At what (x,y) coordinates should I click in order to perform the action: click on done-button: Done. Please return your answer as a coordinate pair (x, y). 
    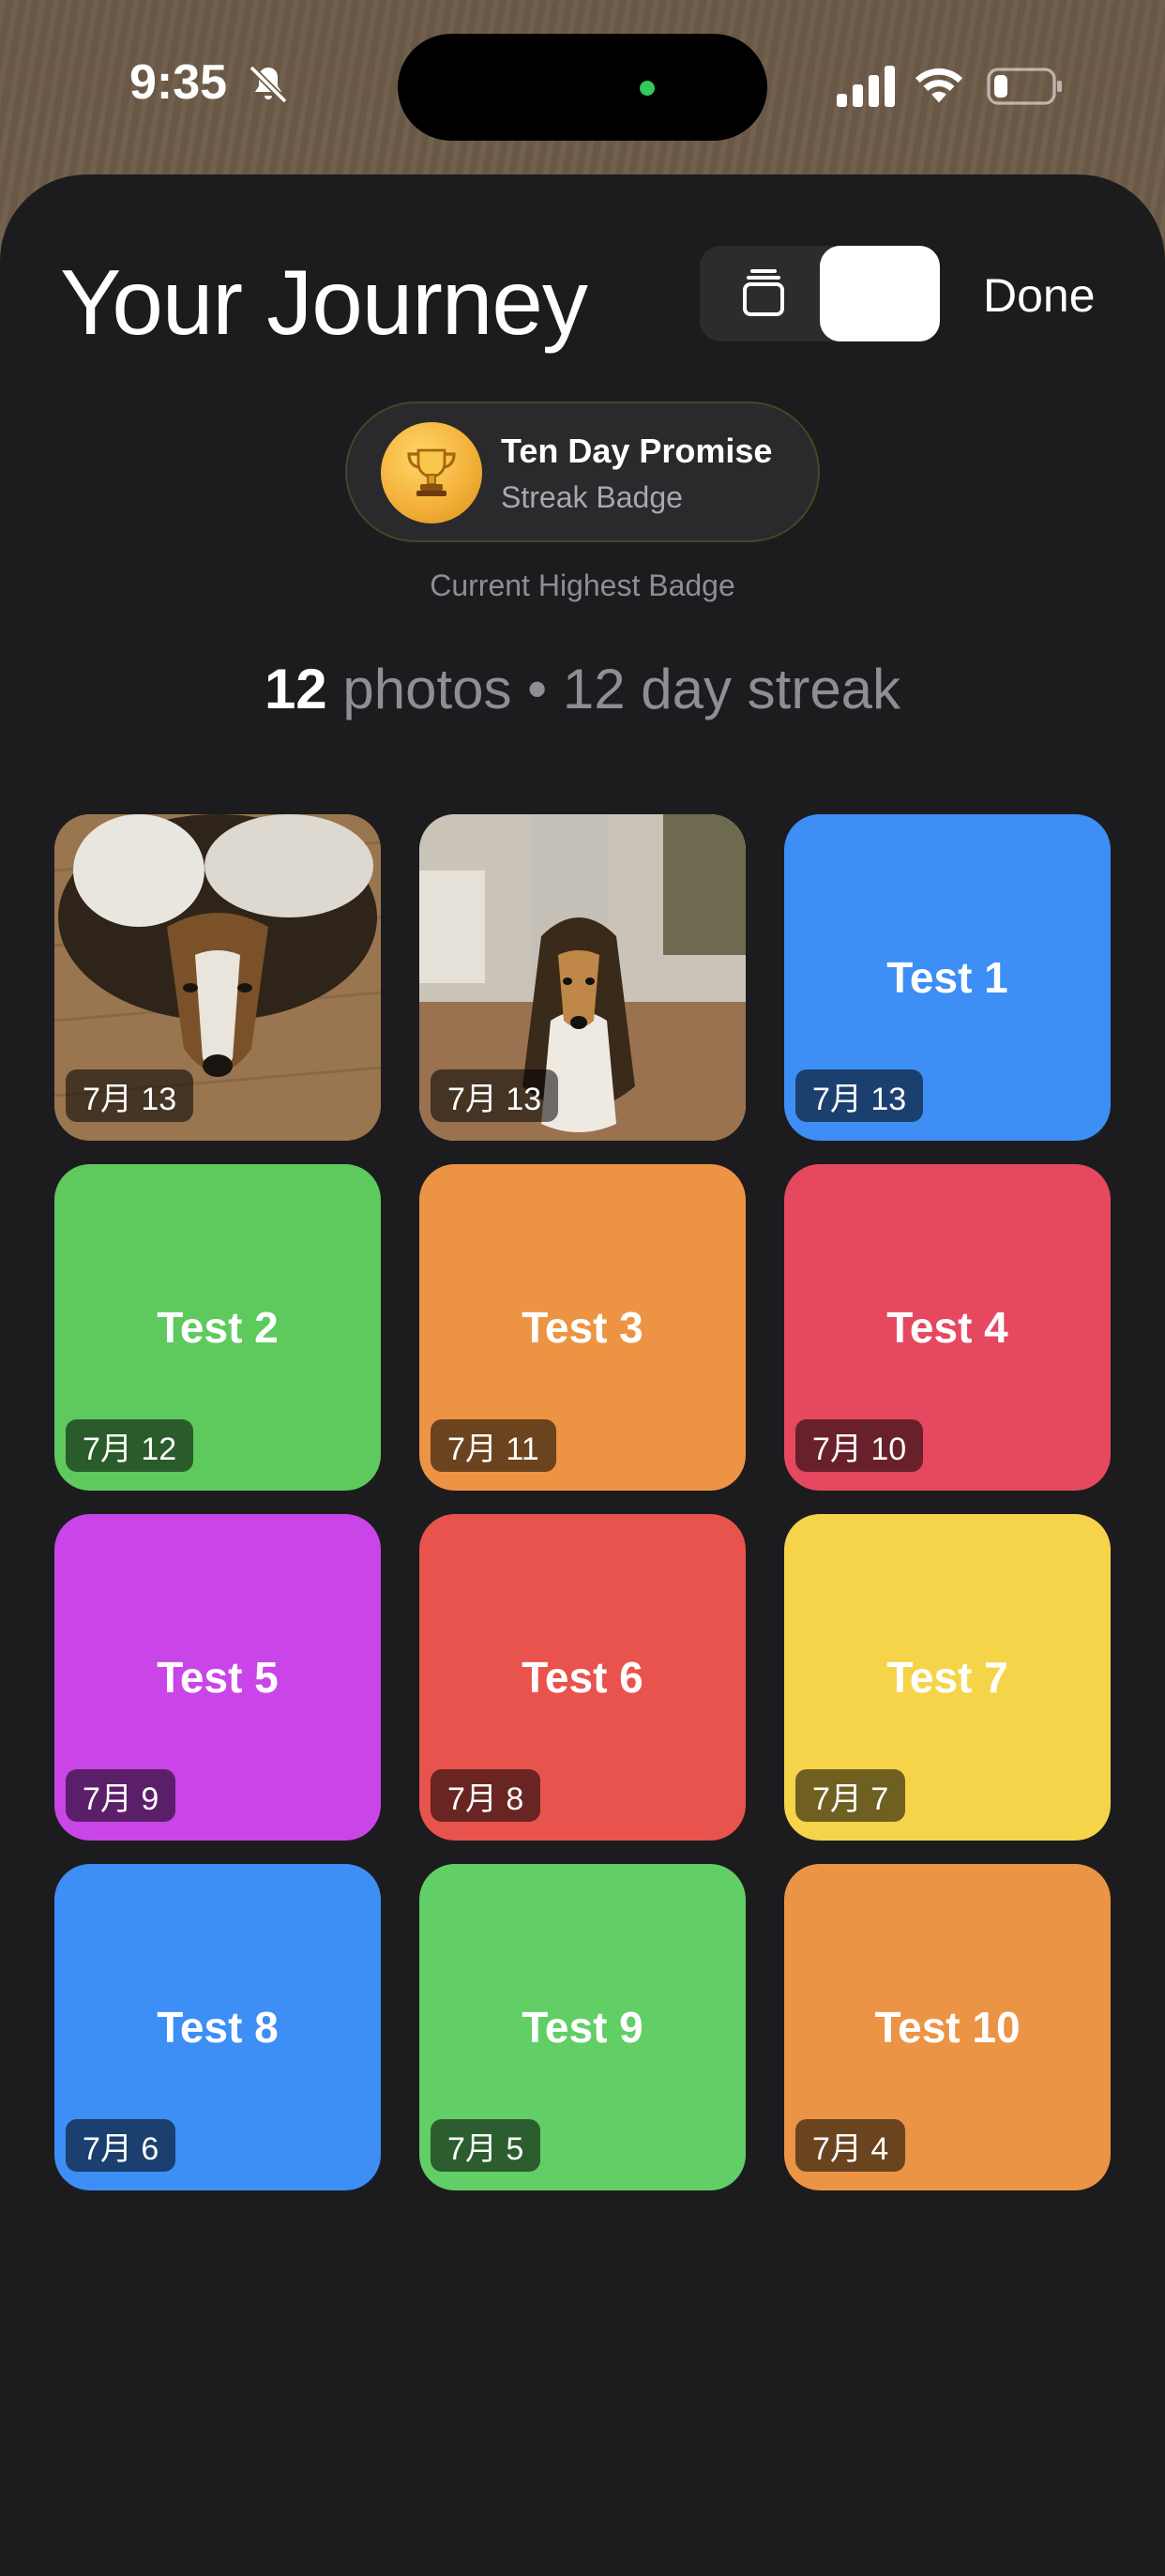
    Looking at the image, I should click on (1039, 295).